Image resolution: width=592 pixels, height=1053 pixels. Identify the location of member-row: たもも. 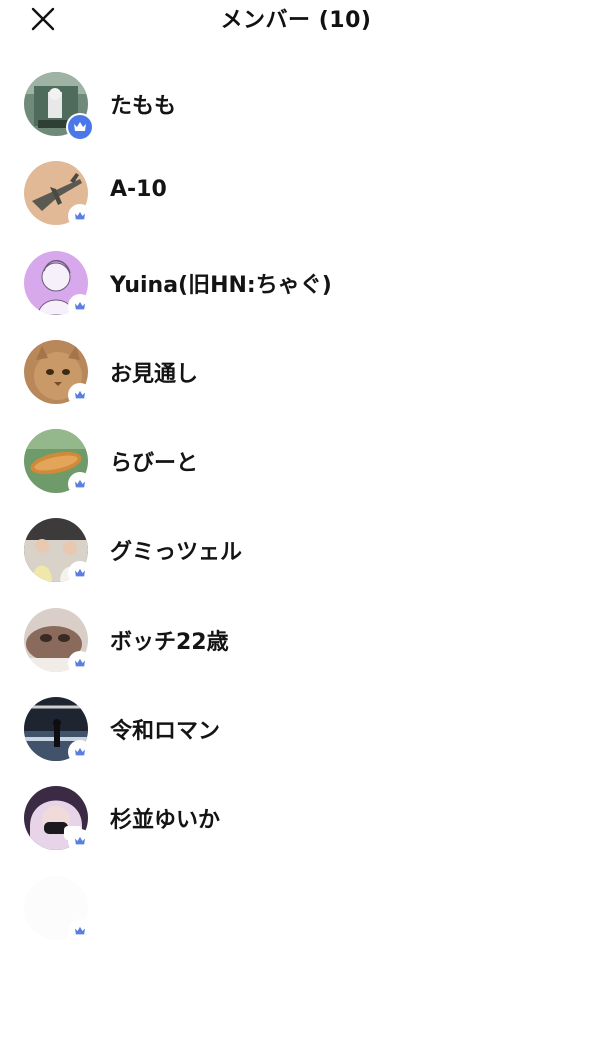
(296, 104).